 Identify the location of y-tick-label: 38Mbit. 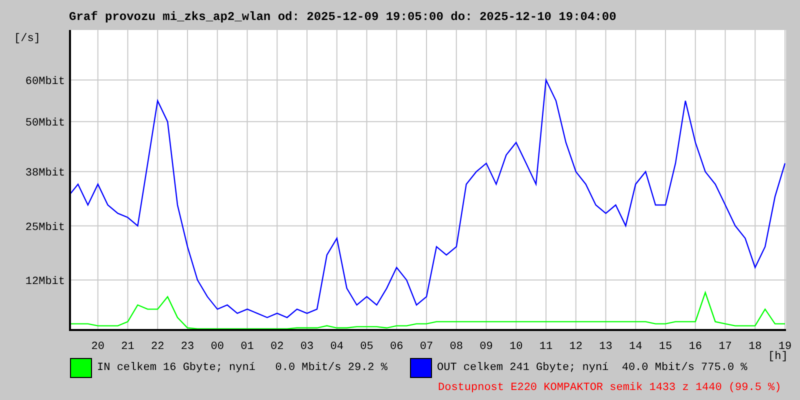
(45, 174).